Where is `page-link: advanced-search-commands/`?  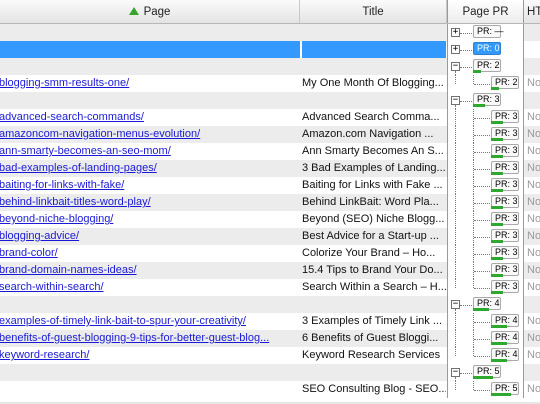
page-link: advanced-search-commands/ is located at coordinates (72, 117).